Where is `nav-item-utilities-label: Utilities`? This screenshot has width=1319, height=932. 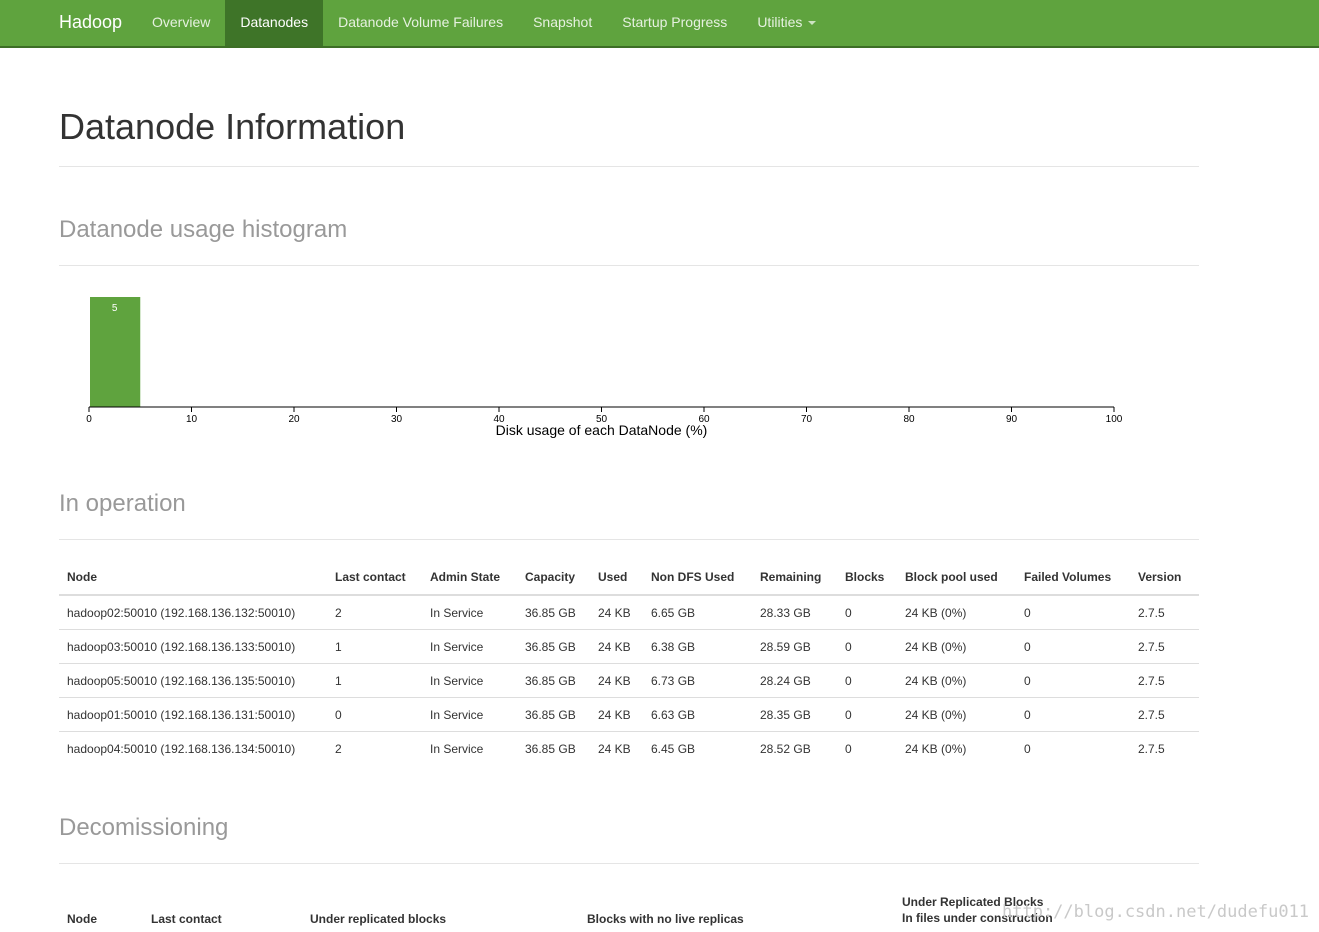 nav-item-utilities-label: Utilities is located at coordinates (780, 22).